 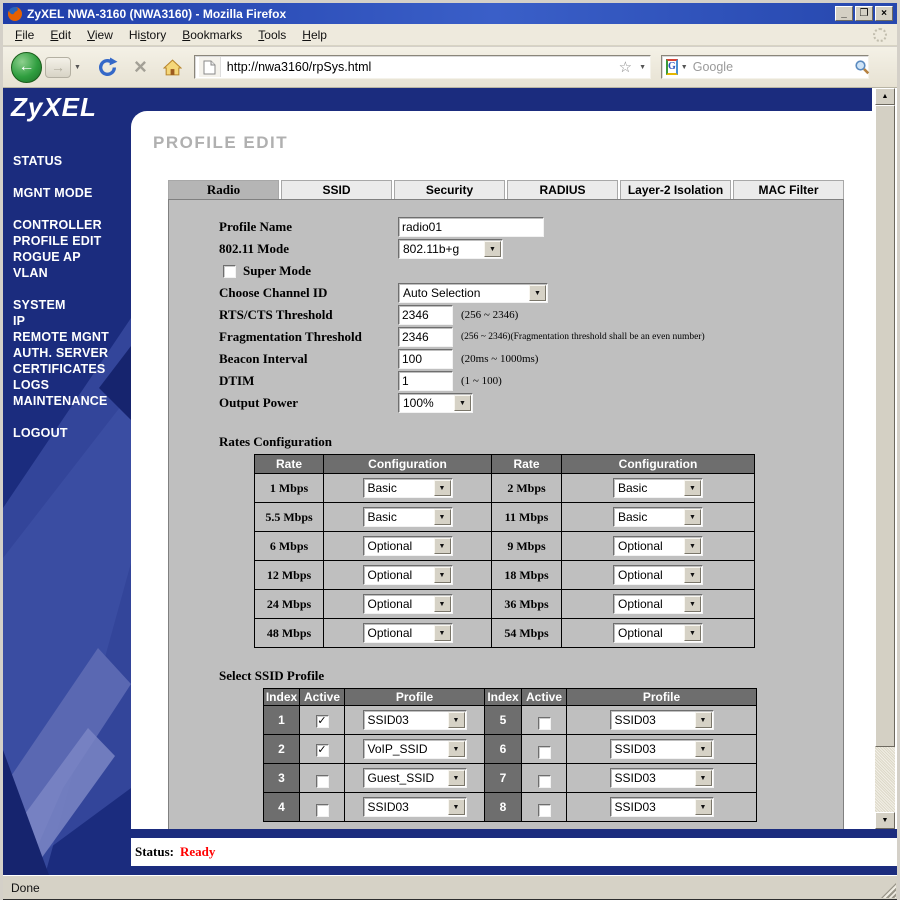 I want to click on forward-button: →, so click(x=58, y=67).